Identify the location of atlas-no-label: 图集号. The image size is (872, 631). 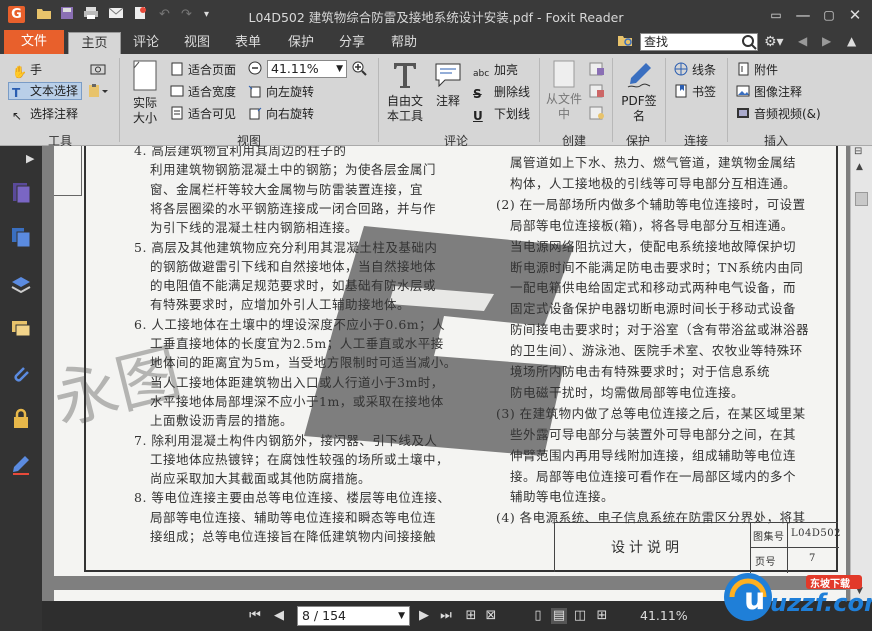
(769, 537).